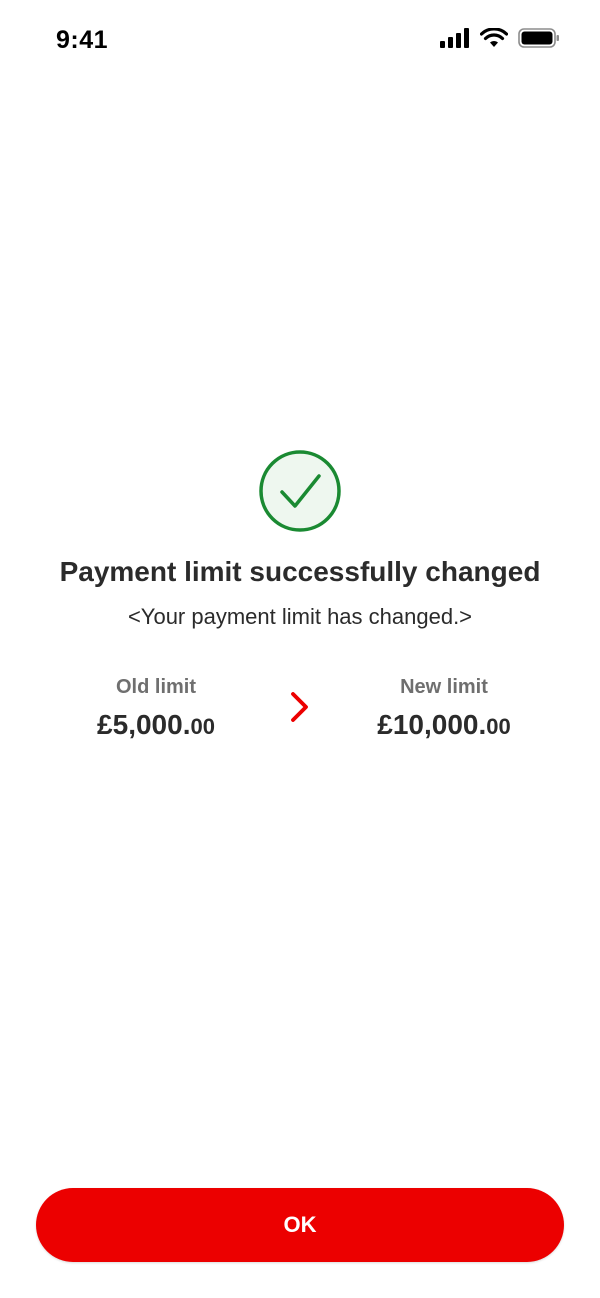 The width and height of the screenshot is (600, 1298). Describe the element at coordinates (202, 726) in the screenshot. I see `old-limit-pence: 00` at that location.